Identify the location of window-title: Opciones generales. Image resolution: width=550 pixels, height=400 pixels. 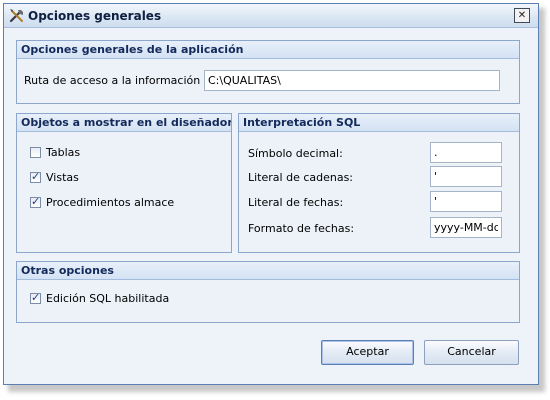
(95, 16).